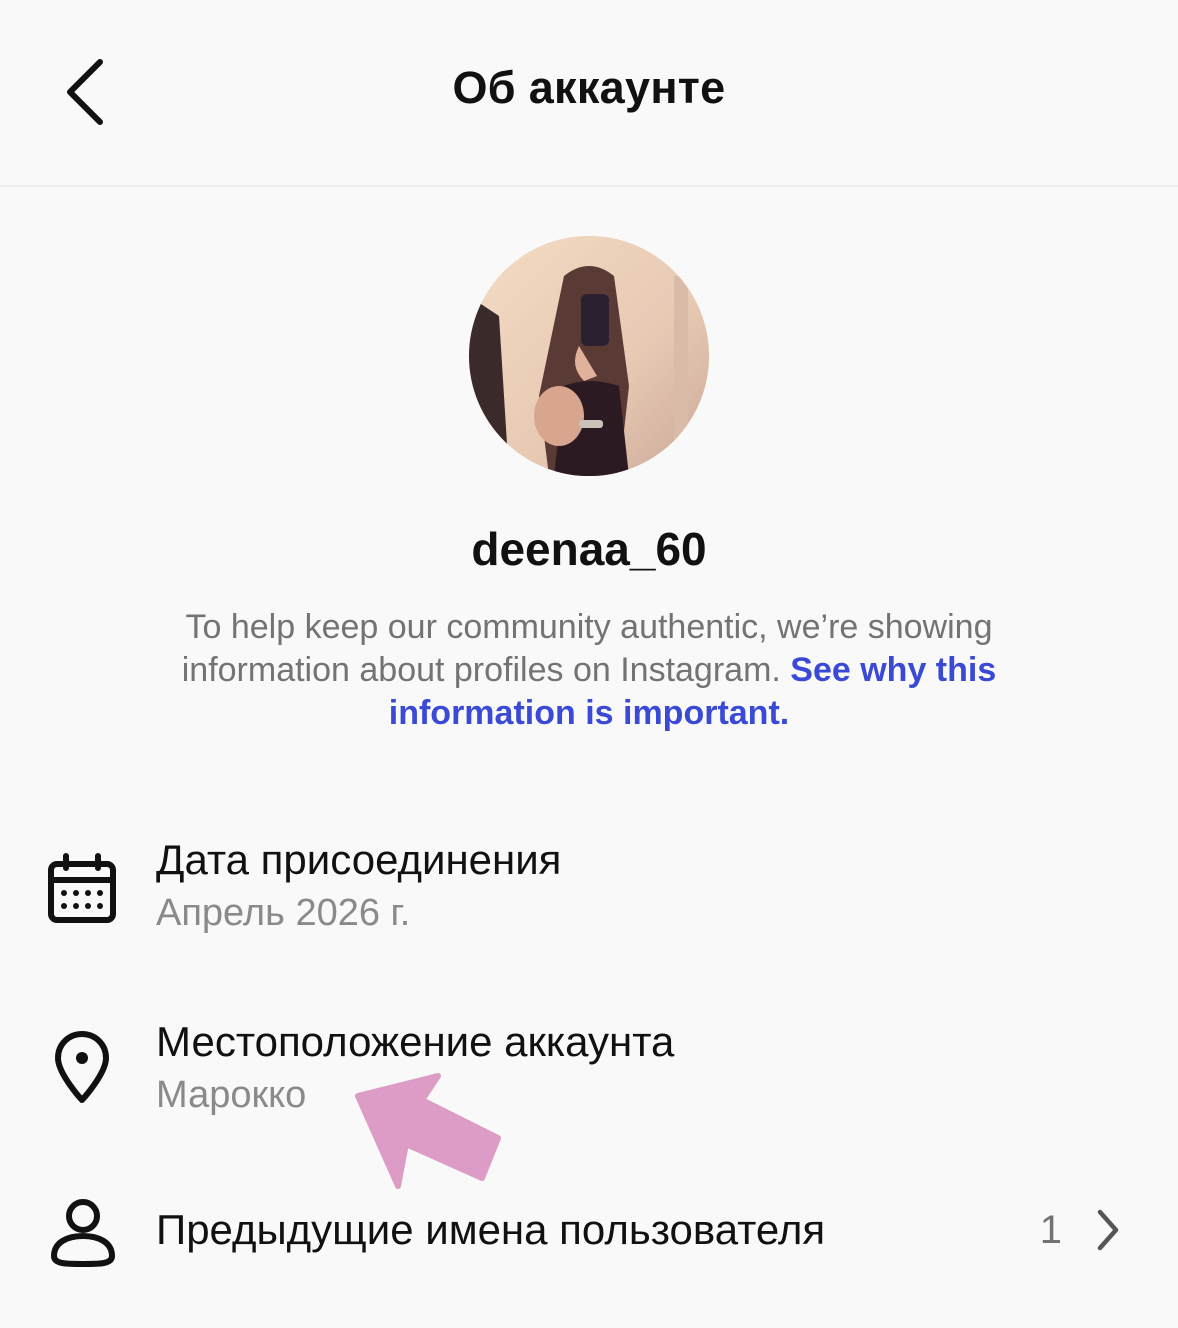 This screenshot has height=1328, width=1178. What do you see at coordinates (589, 885) in the screenshot?
I see `date-joined-row: Дата присоединения Апрель 2026 г.` at bounding box center [589, 885].